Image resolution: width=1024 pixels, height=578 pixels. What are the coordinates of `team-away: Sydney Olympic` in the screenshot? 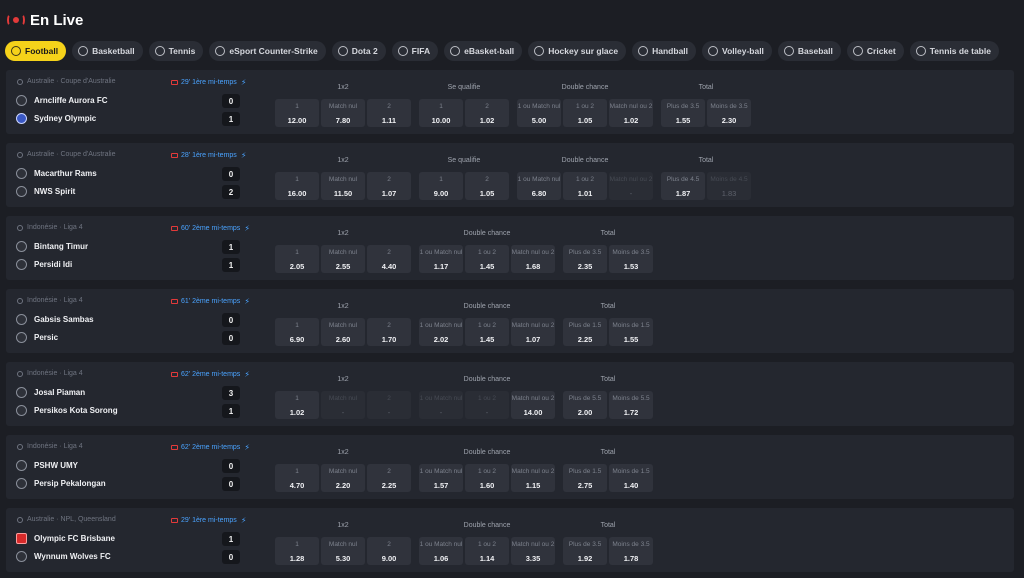 It's located at (56, 118).